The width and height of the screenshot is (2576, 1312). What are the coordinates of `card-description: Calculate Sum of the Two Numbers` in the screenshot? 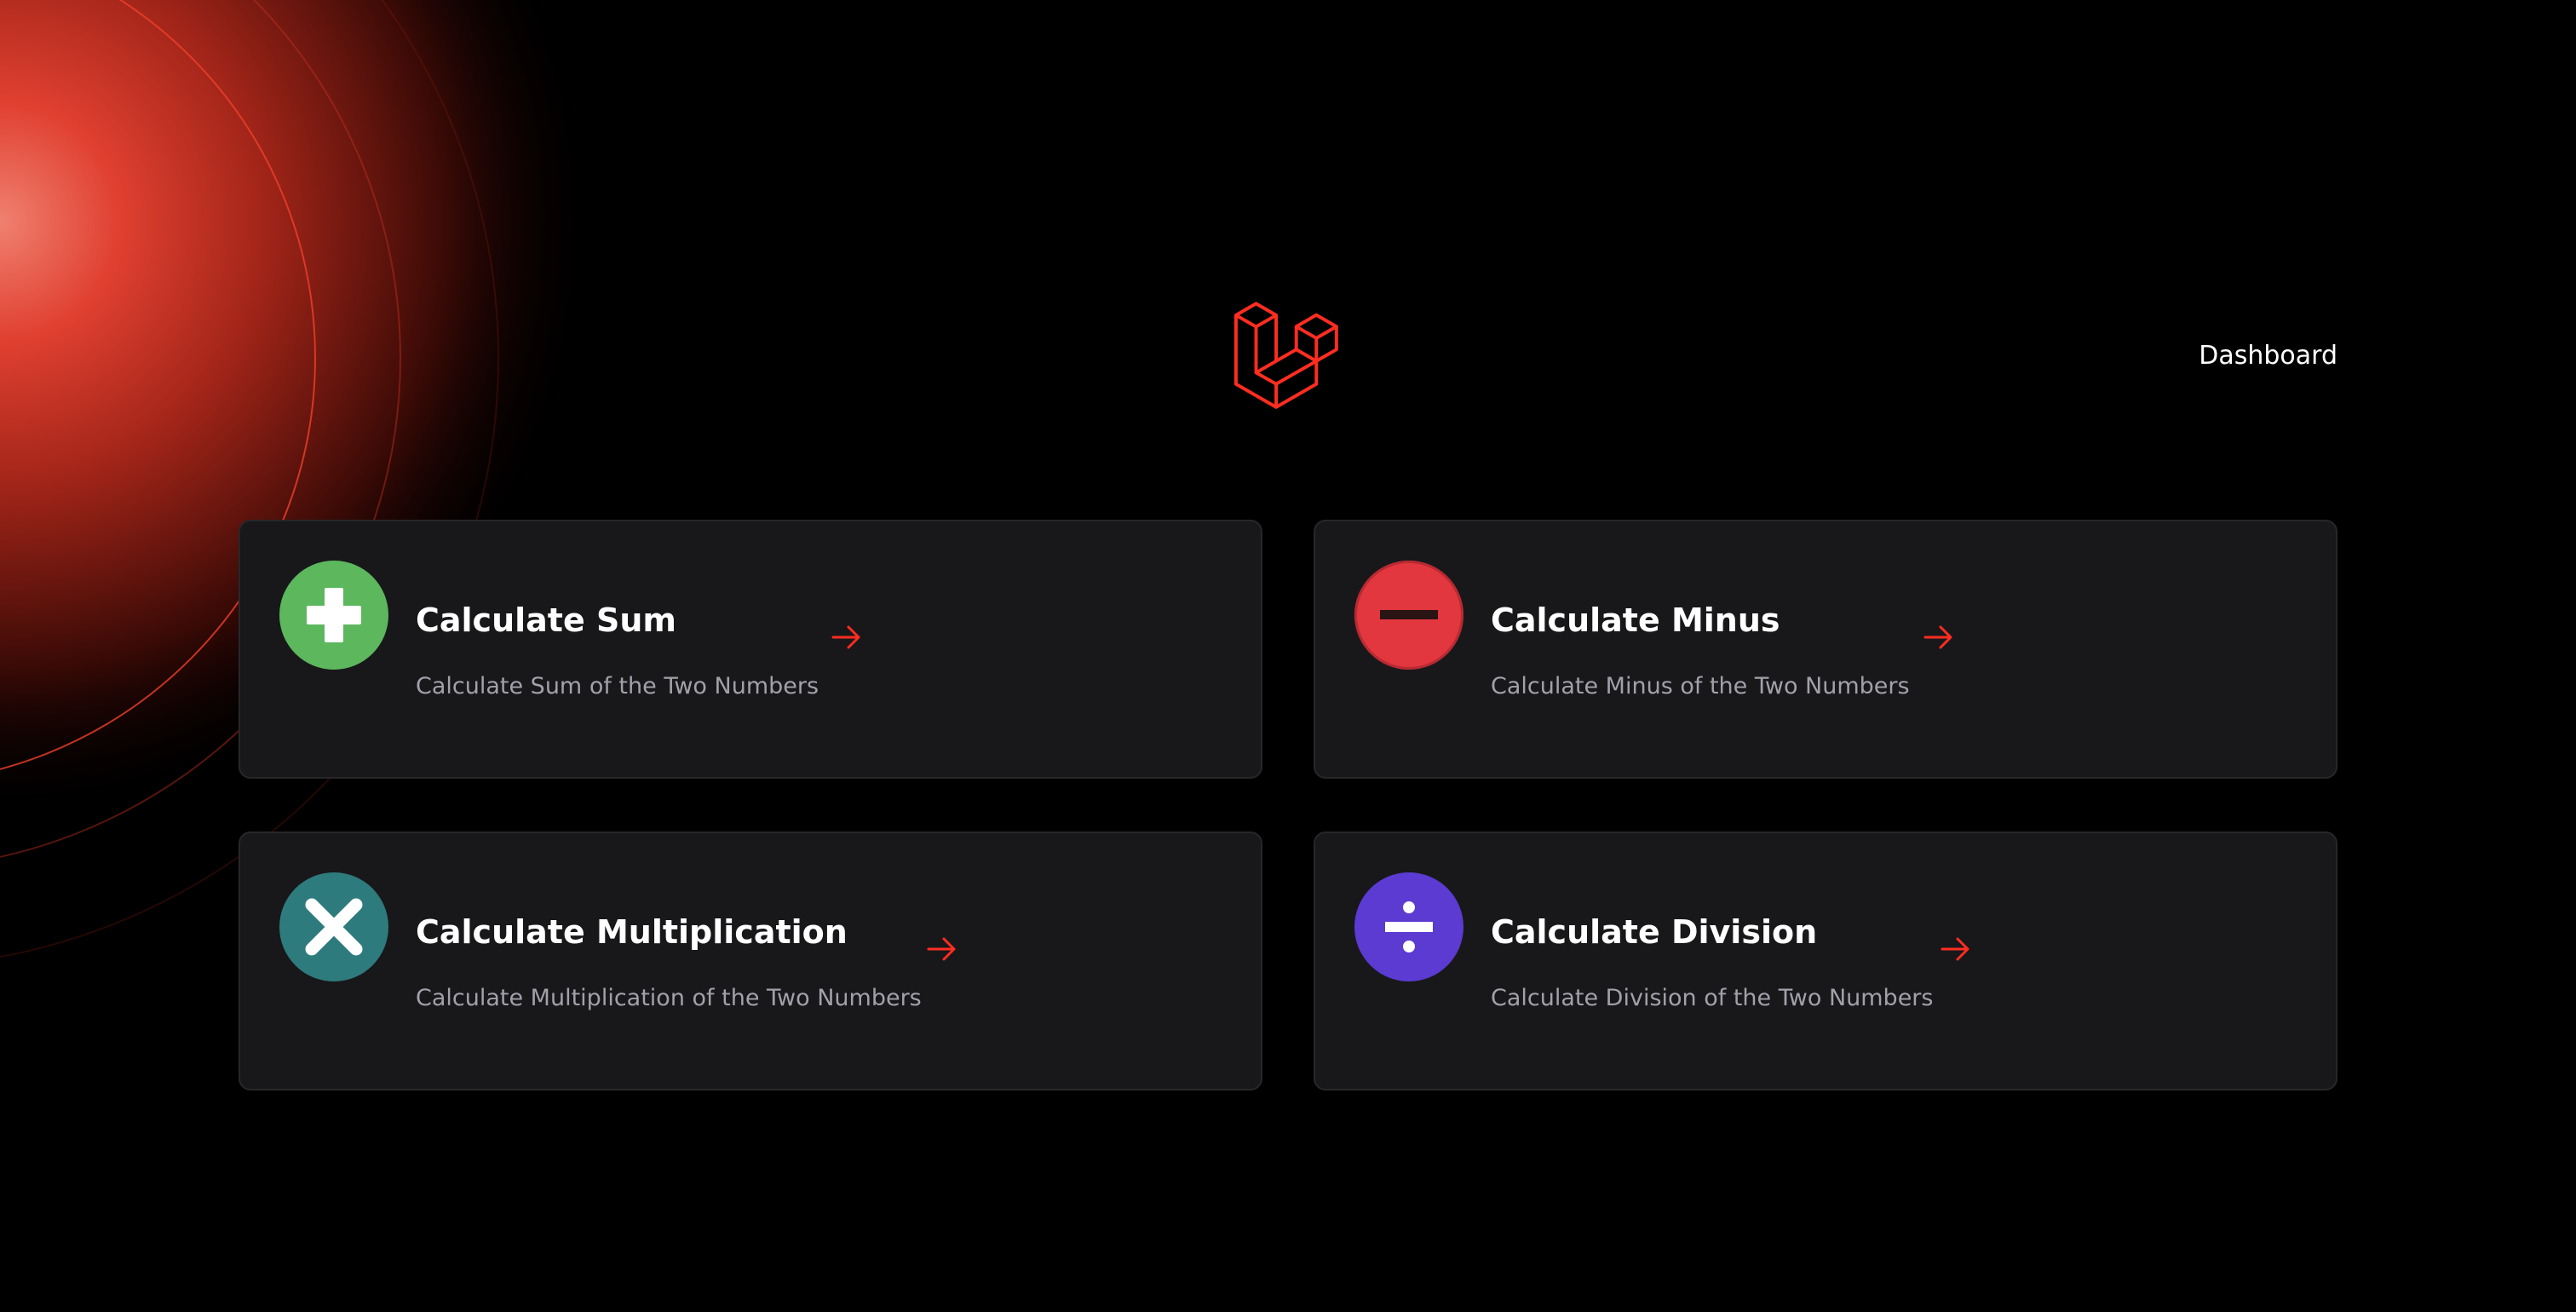 It's located at (617, 686).